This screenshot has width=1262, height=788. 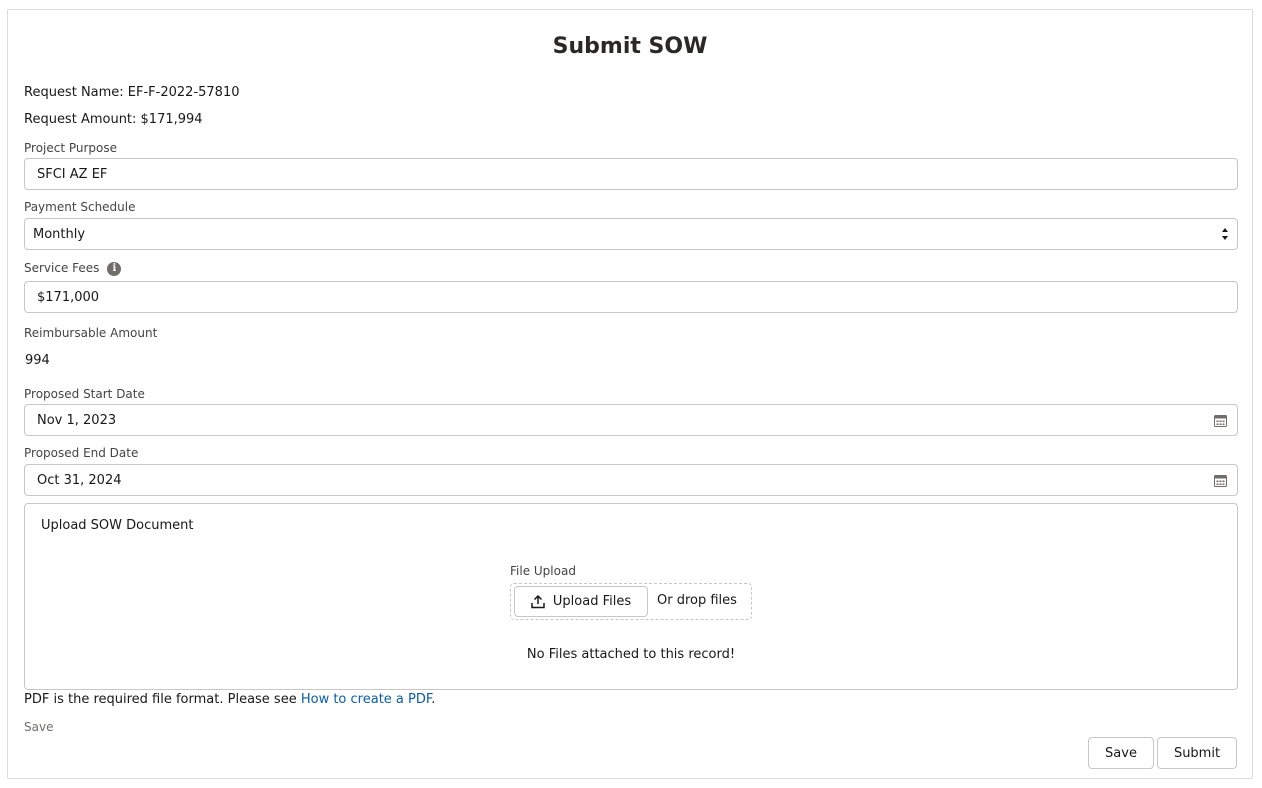 I want to click on info-icon: i, so click(x=114, y=268).